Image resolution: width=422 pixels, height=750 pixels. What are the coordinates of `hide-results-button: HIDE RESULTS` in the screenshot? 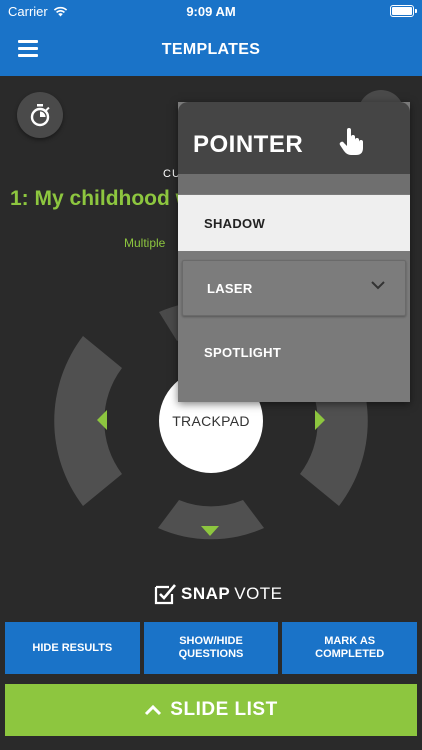 It's located at (72, 648).